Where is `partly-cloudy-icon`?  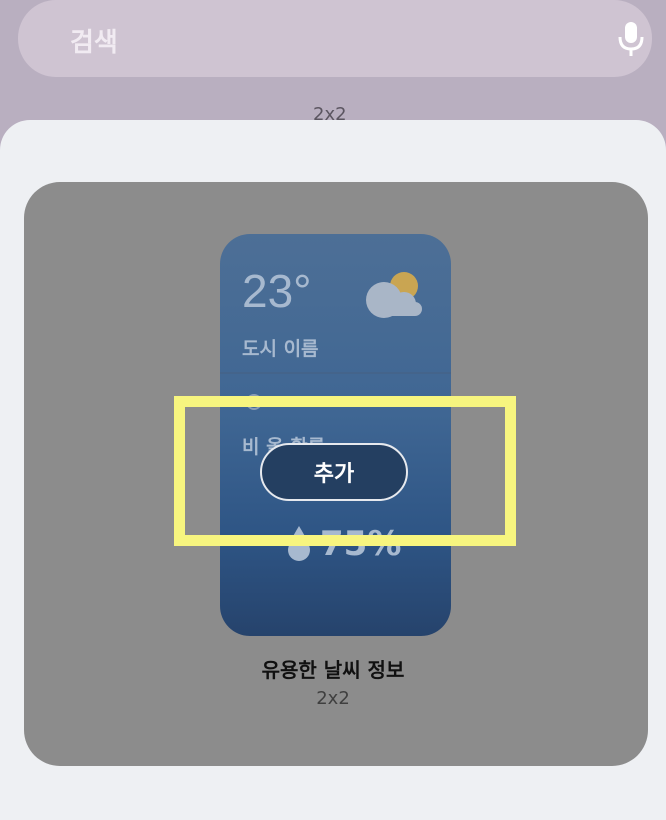
partly-cloudy-icon is located at coordinates (394, 295).